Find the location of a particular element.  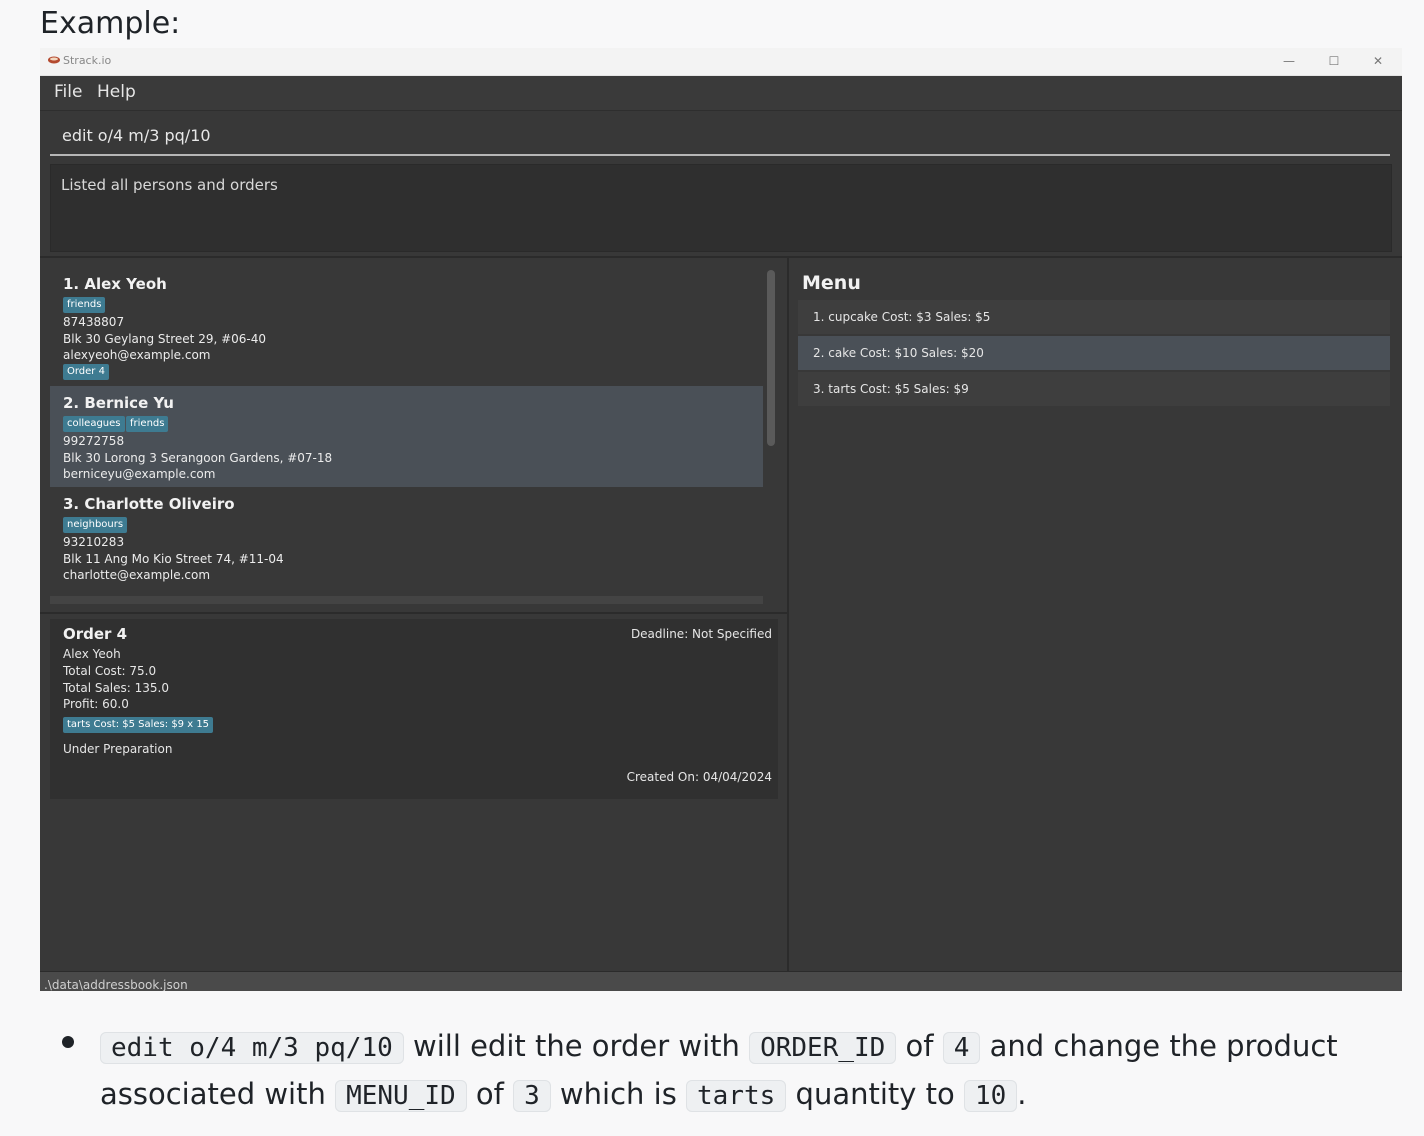

app-logo-icon is located at coordinates (54, 60).